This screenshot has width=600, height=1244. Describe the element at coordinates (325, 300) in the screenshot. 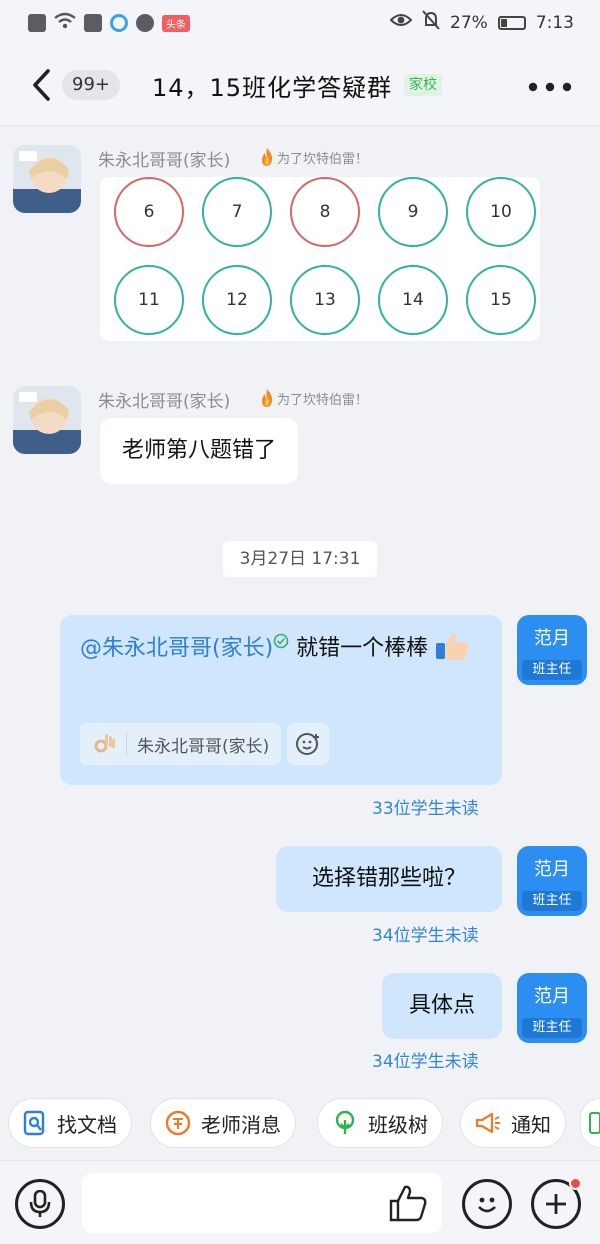

I see `question-number-circle: 13` at that location.